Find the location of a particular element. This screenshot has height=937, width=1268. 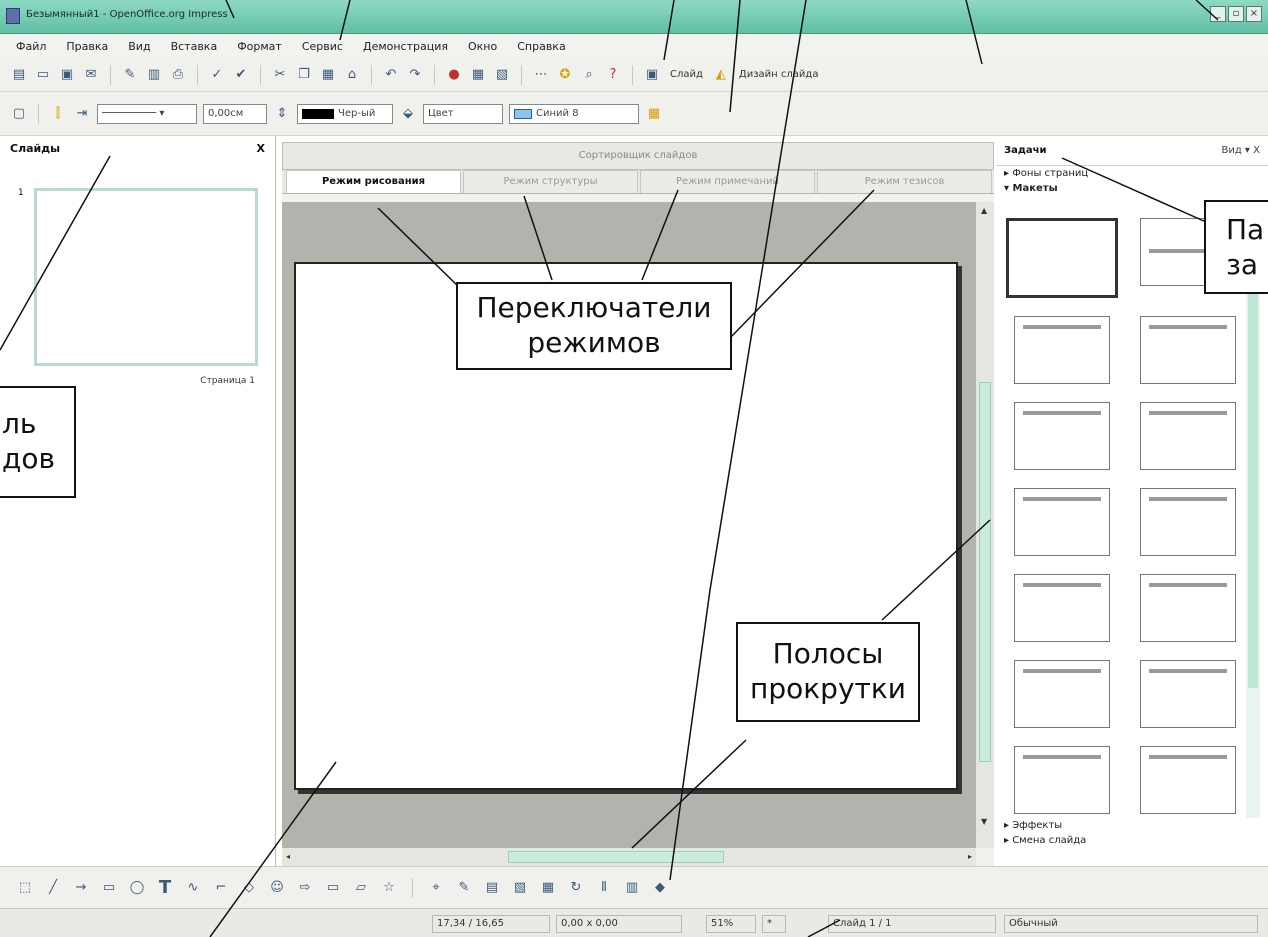

vertical-scrollbar: ▲ ▼ is located at coordinates (985, 525).